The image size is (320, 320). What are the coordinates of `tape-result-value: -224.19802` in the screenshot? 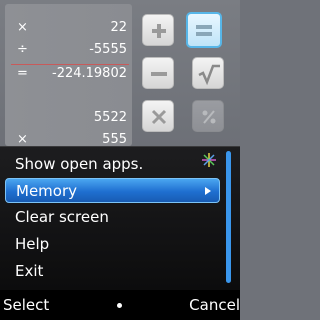 It's located at (89, 73).